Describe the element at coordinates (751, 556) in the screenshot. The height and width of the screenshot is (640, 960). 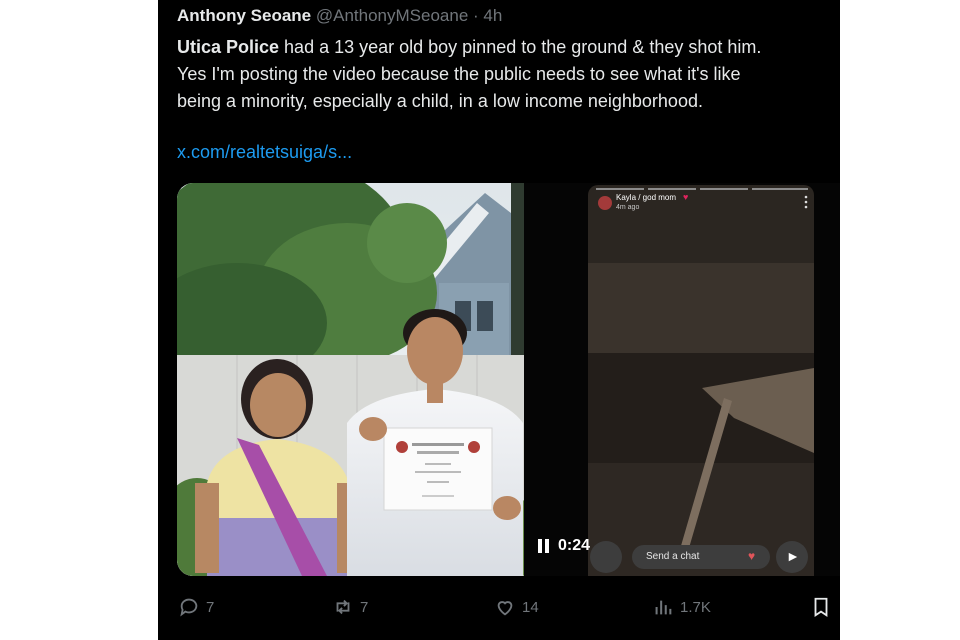
I see `reaction-icon: ♥` at that location.